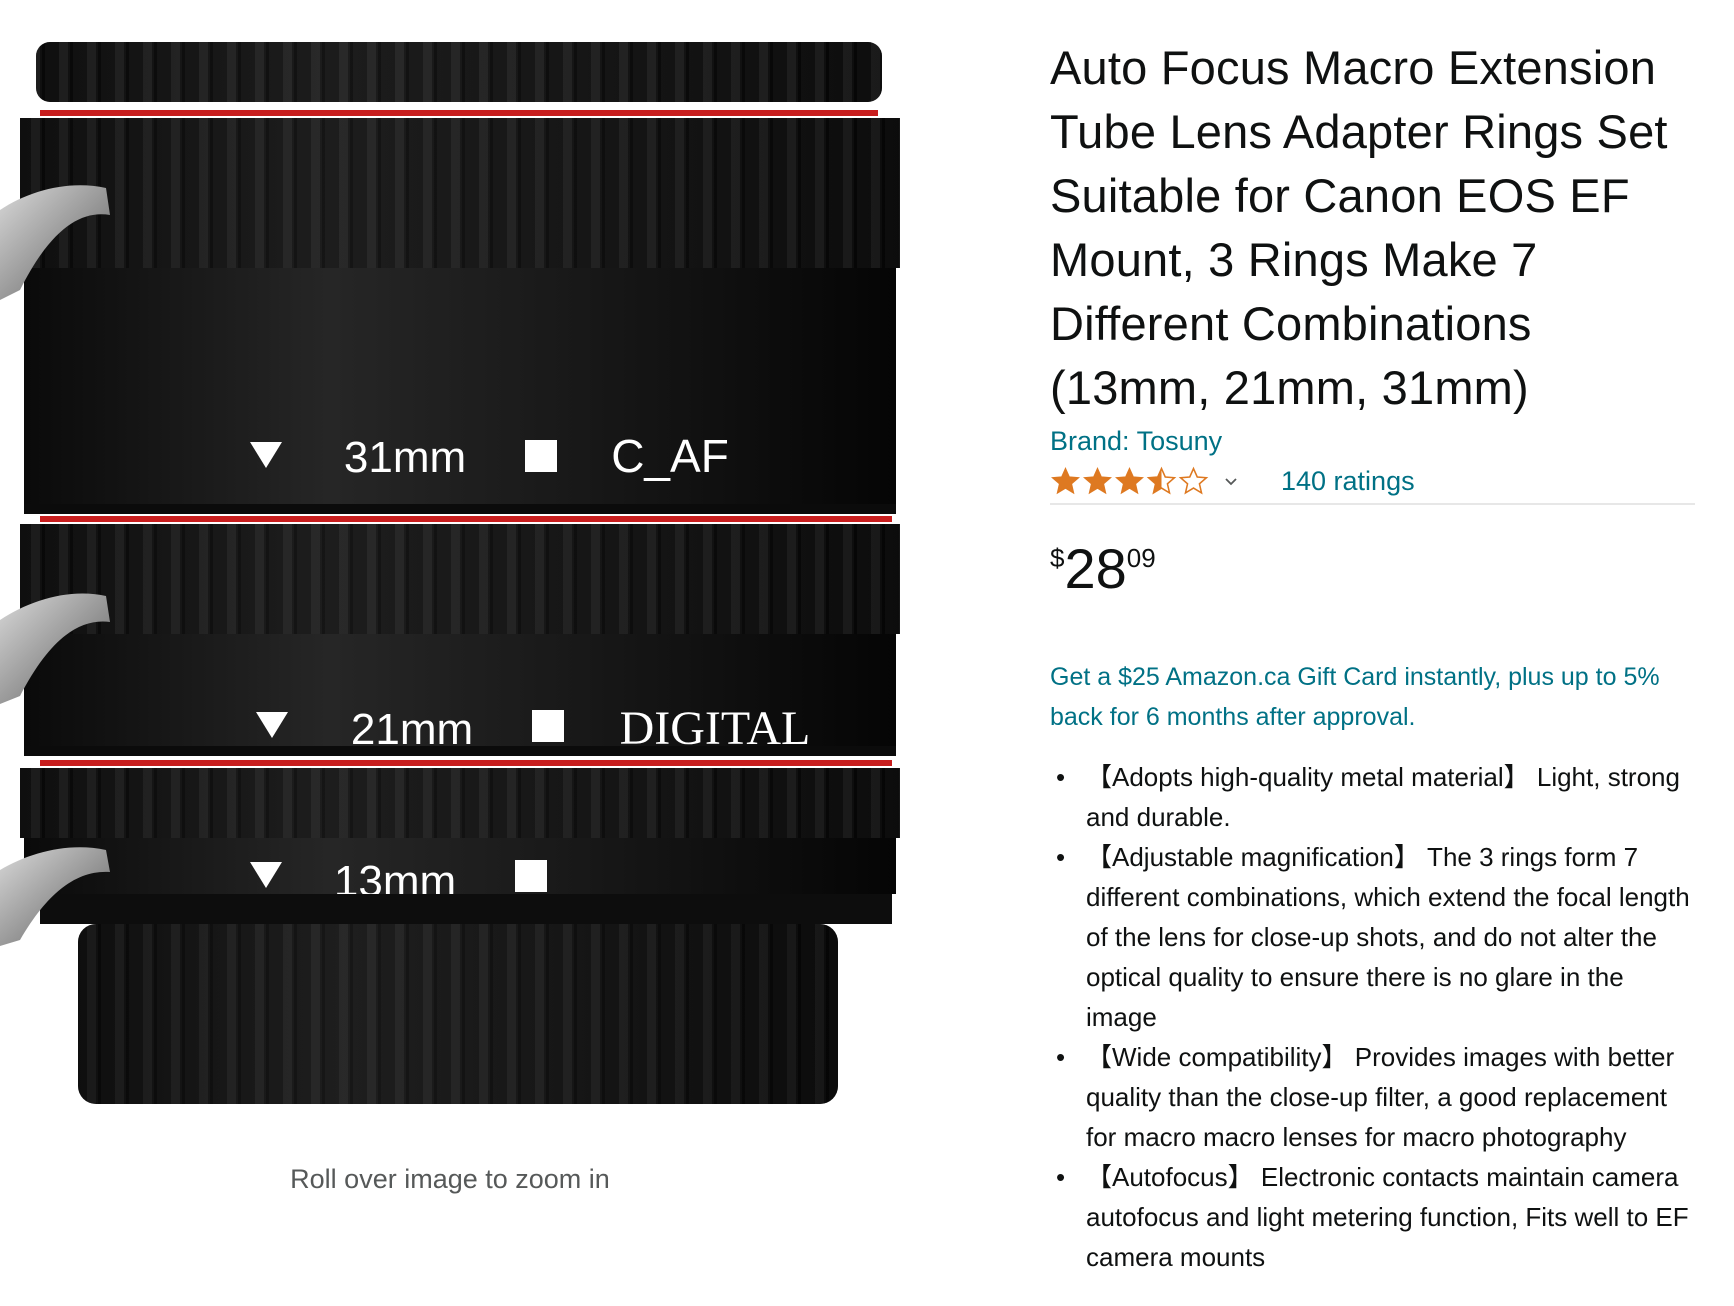 The height and width of the screenshot is (1306, 1734). What do you see at coordinates (1095, 568) in the screenshot?
I see `price-whole: 28` at bounding box center [1095, 568].